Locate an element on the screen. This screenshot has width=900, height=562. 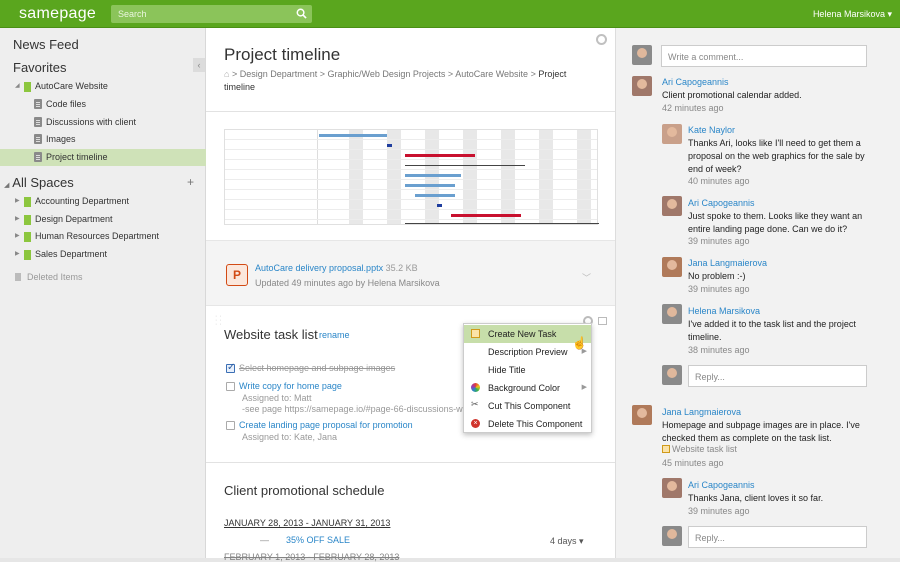
comment-text: No problem :-) is located at coordinates (717, 276).